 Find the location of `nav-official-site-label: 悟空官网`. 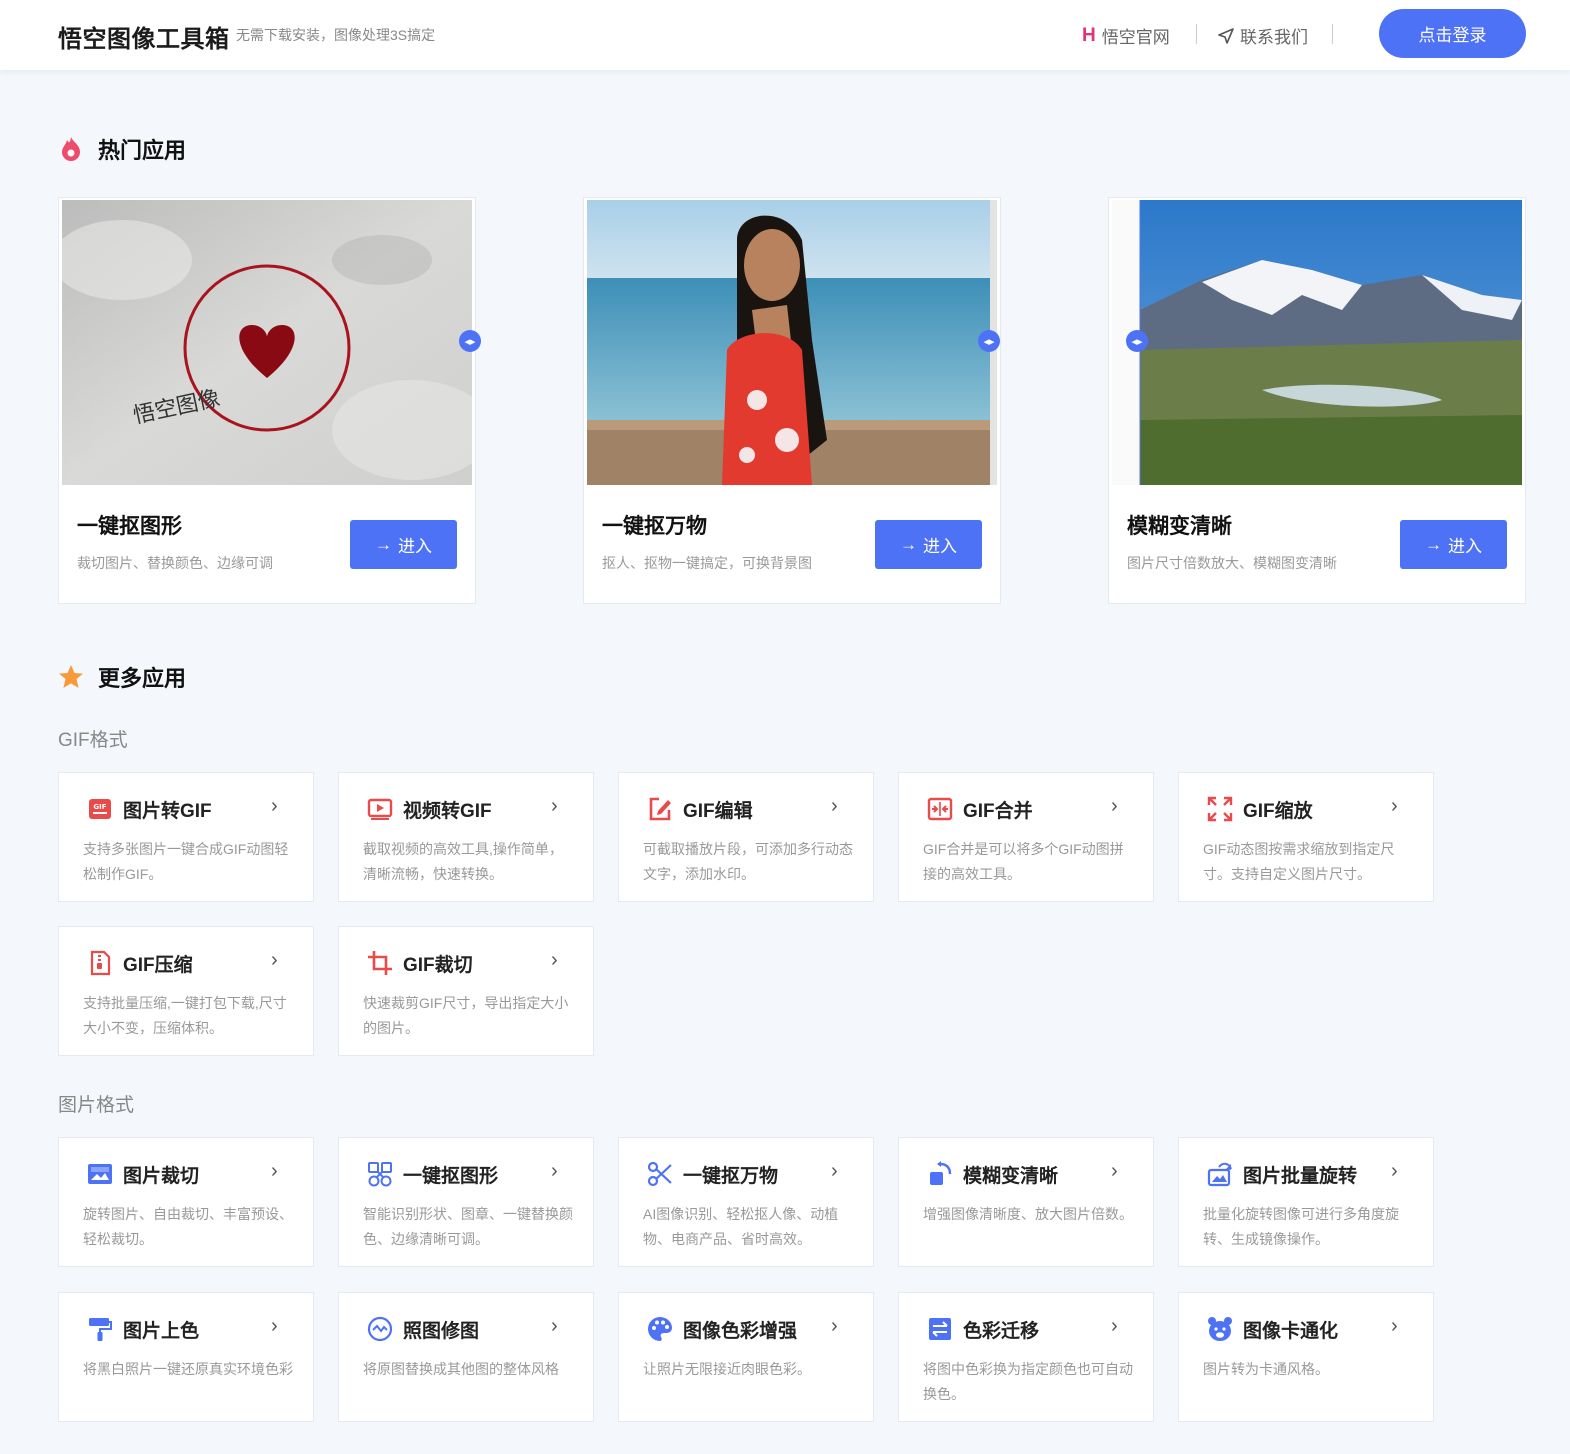

nav-official-site-label: 悟空官网 is located at coordinates (1135, 37).